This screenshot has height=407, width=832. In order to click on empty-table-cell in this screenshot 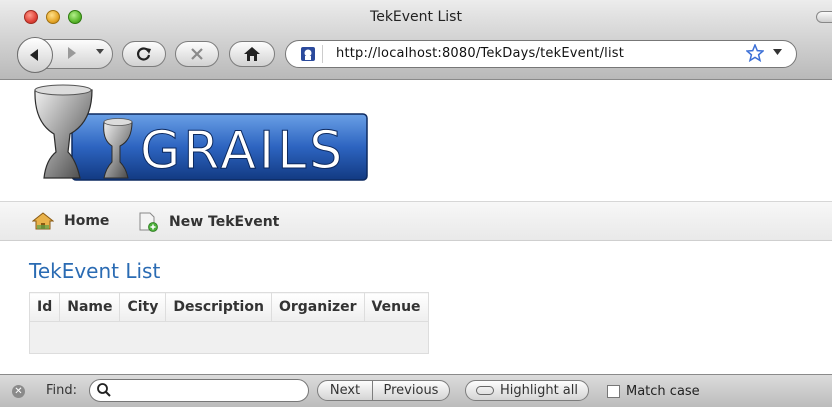, I will do `click(229, 337)`.